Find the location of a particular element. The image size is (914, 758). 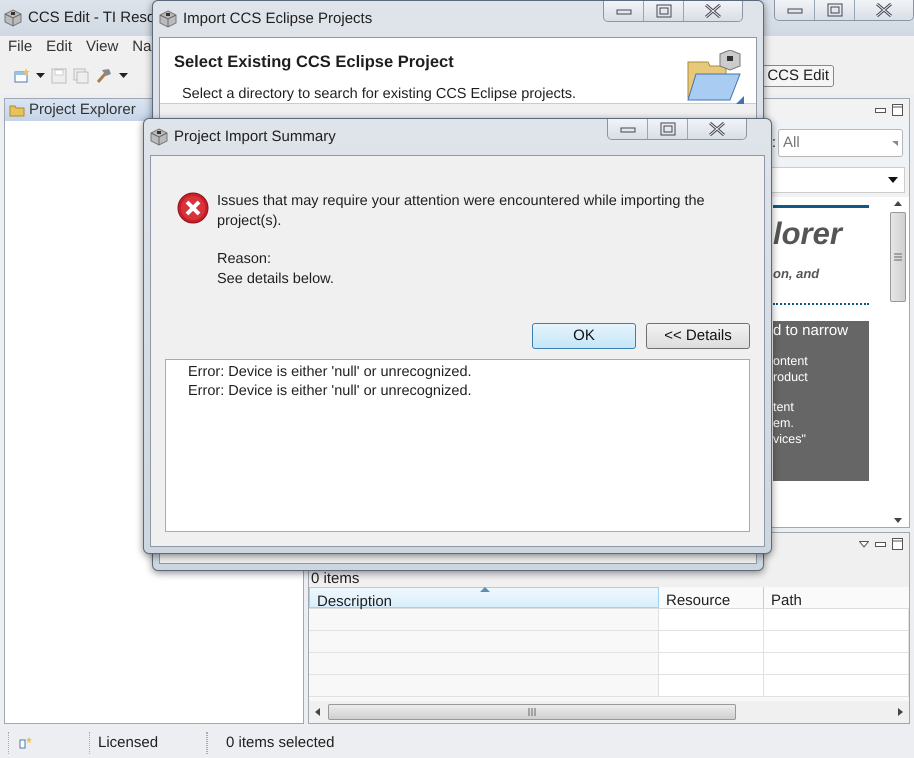

column-header: Description is located at coordinates (484, 597).